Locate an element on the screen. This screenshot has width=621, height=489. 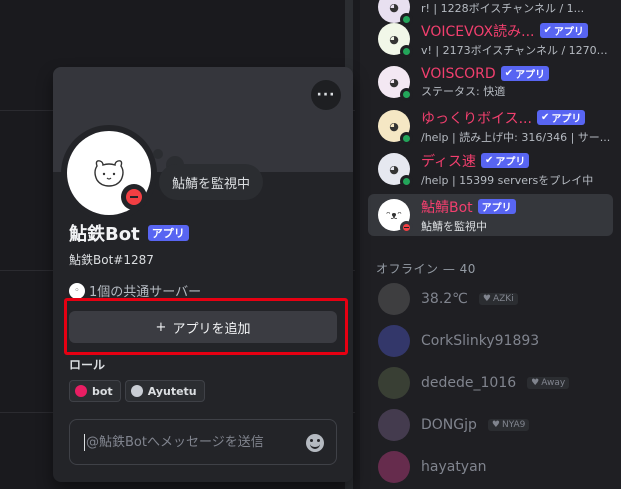
member-name: DONGjp is located at coordinates (449, 425).